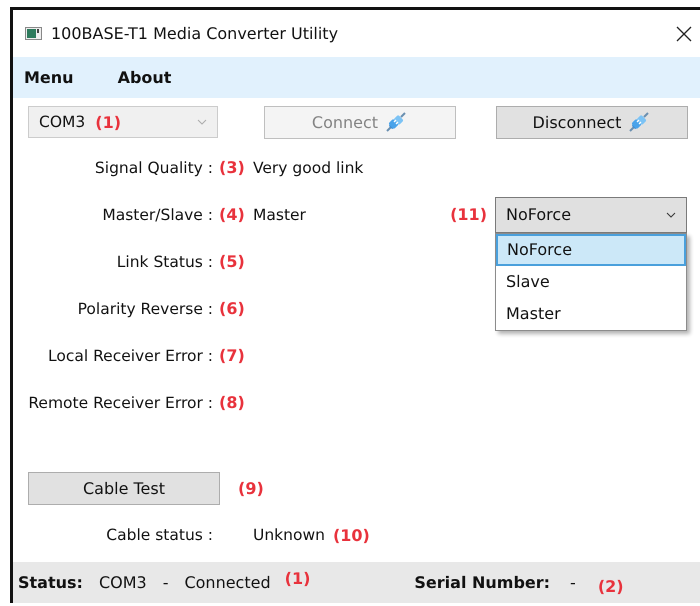 This screenshot has width=700, height=606. What do you see at coordinates (611, 586) in the screenshot?
I see `annotation-number: (2)` at bounding box center [611, 586].